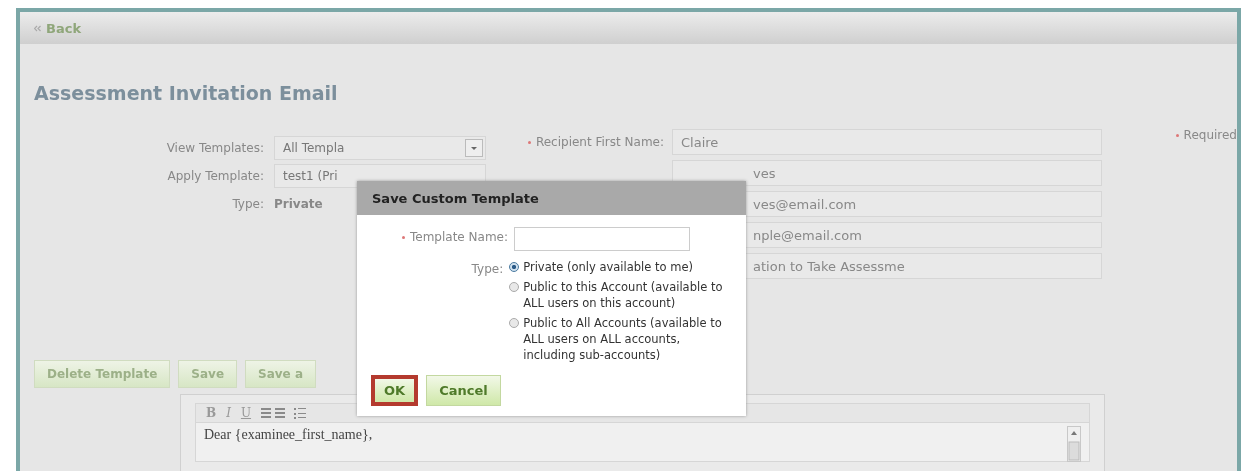 The image size is (1243, 471). Describe the element at coordinates (1074, 444) in the screenshot. I see `scrollbar` at that location.